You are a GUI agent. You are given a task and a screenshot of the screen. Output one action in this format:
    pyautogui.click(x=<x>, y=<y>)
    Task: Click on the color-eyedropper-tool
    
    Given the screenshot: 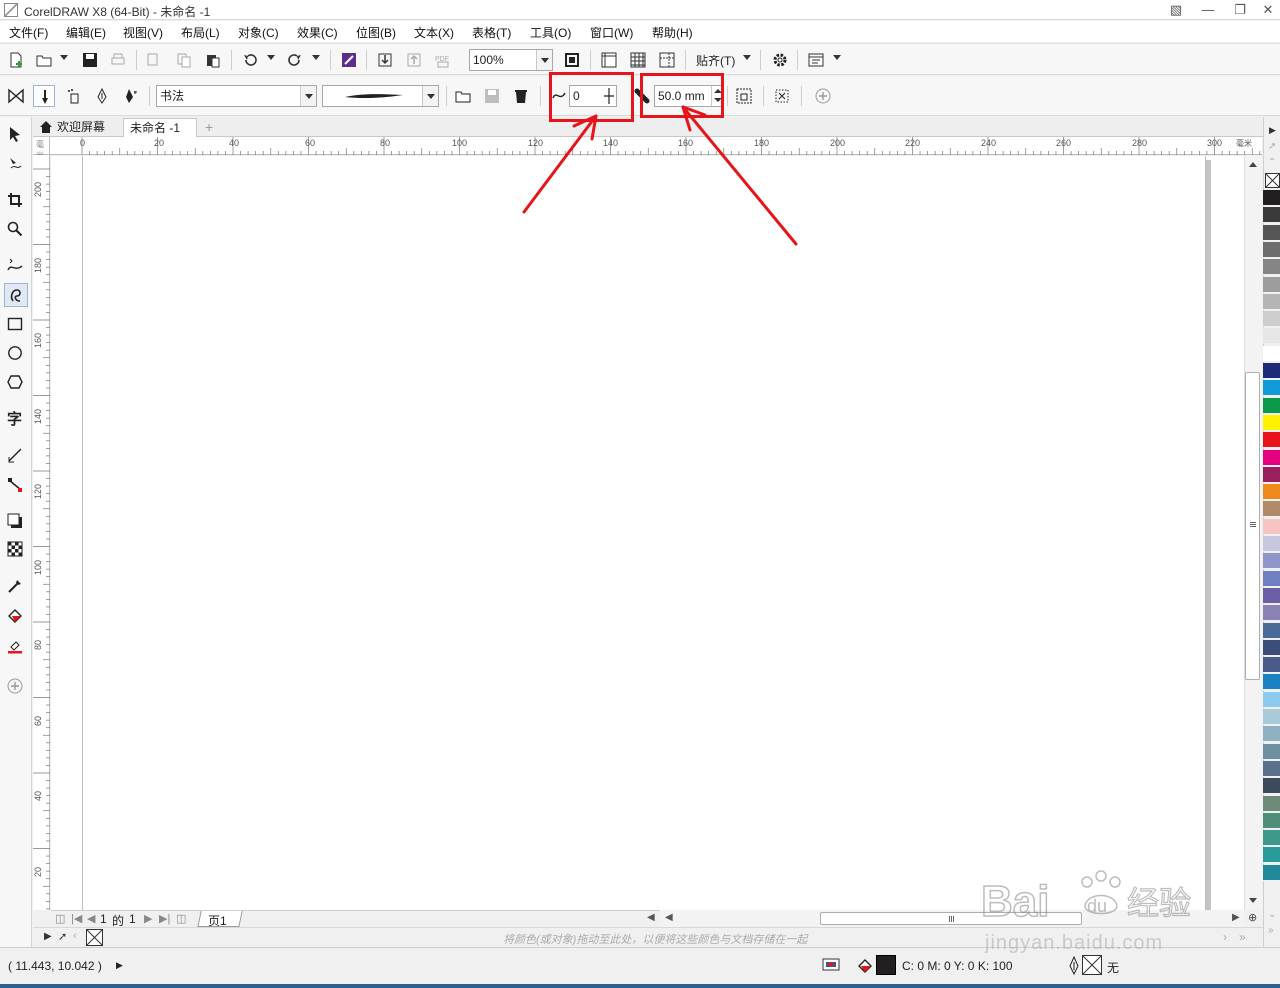 What is the action you would take?
    pyautogui.click(x=16, y=587)
    